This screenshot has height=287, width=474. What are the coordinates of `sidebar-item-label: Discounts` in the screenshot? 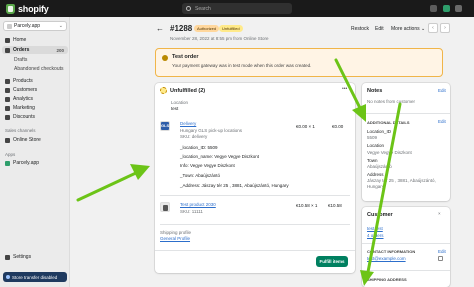 It's located at (24, 117).